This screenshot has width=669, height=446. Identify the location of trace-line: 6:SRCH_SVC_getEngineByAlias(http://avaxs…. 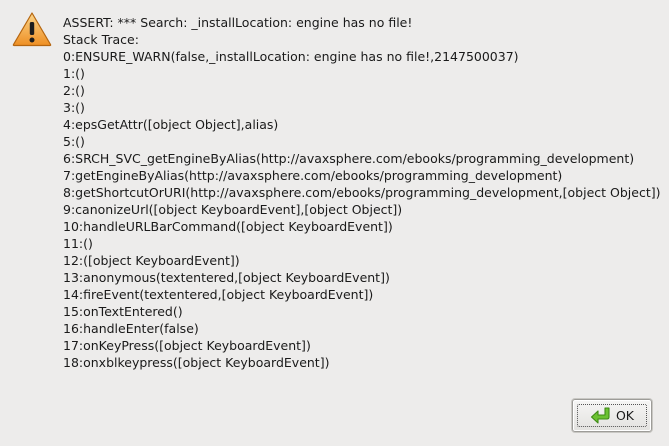
(349, 158).